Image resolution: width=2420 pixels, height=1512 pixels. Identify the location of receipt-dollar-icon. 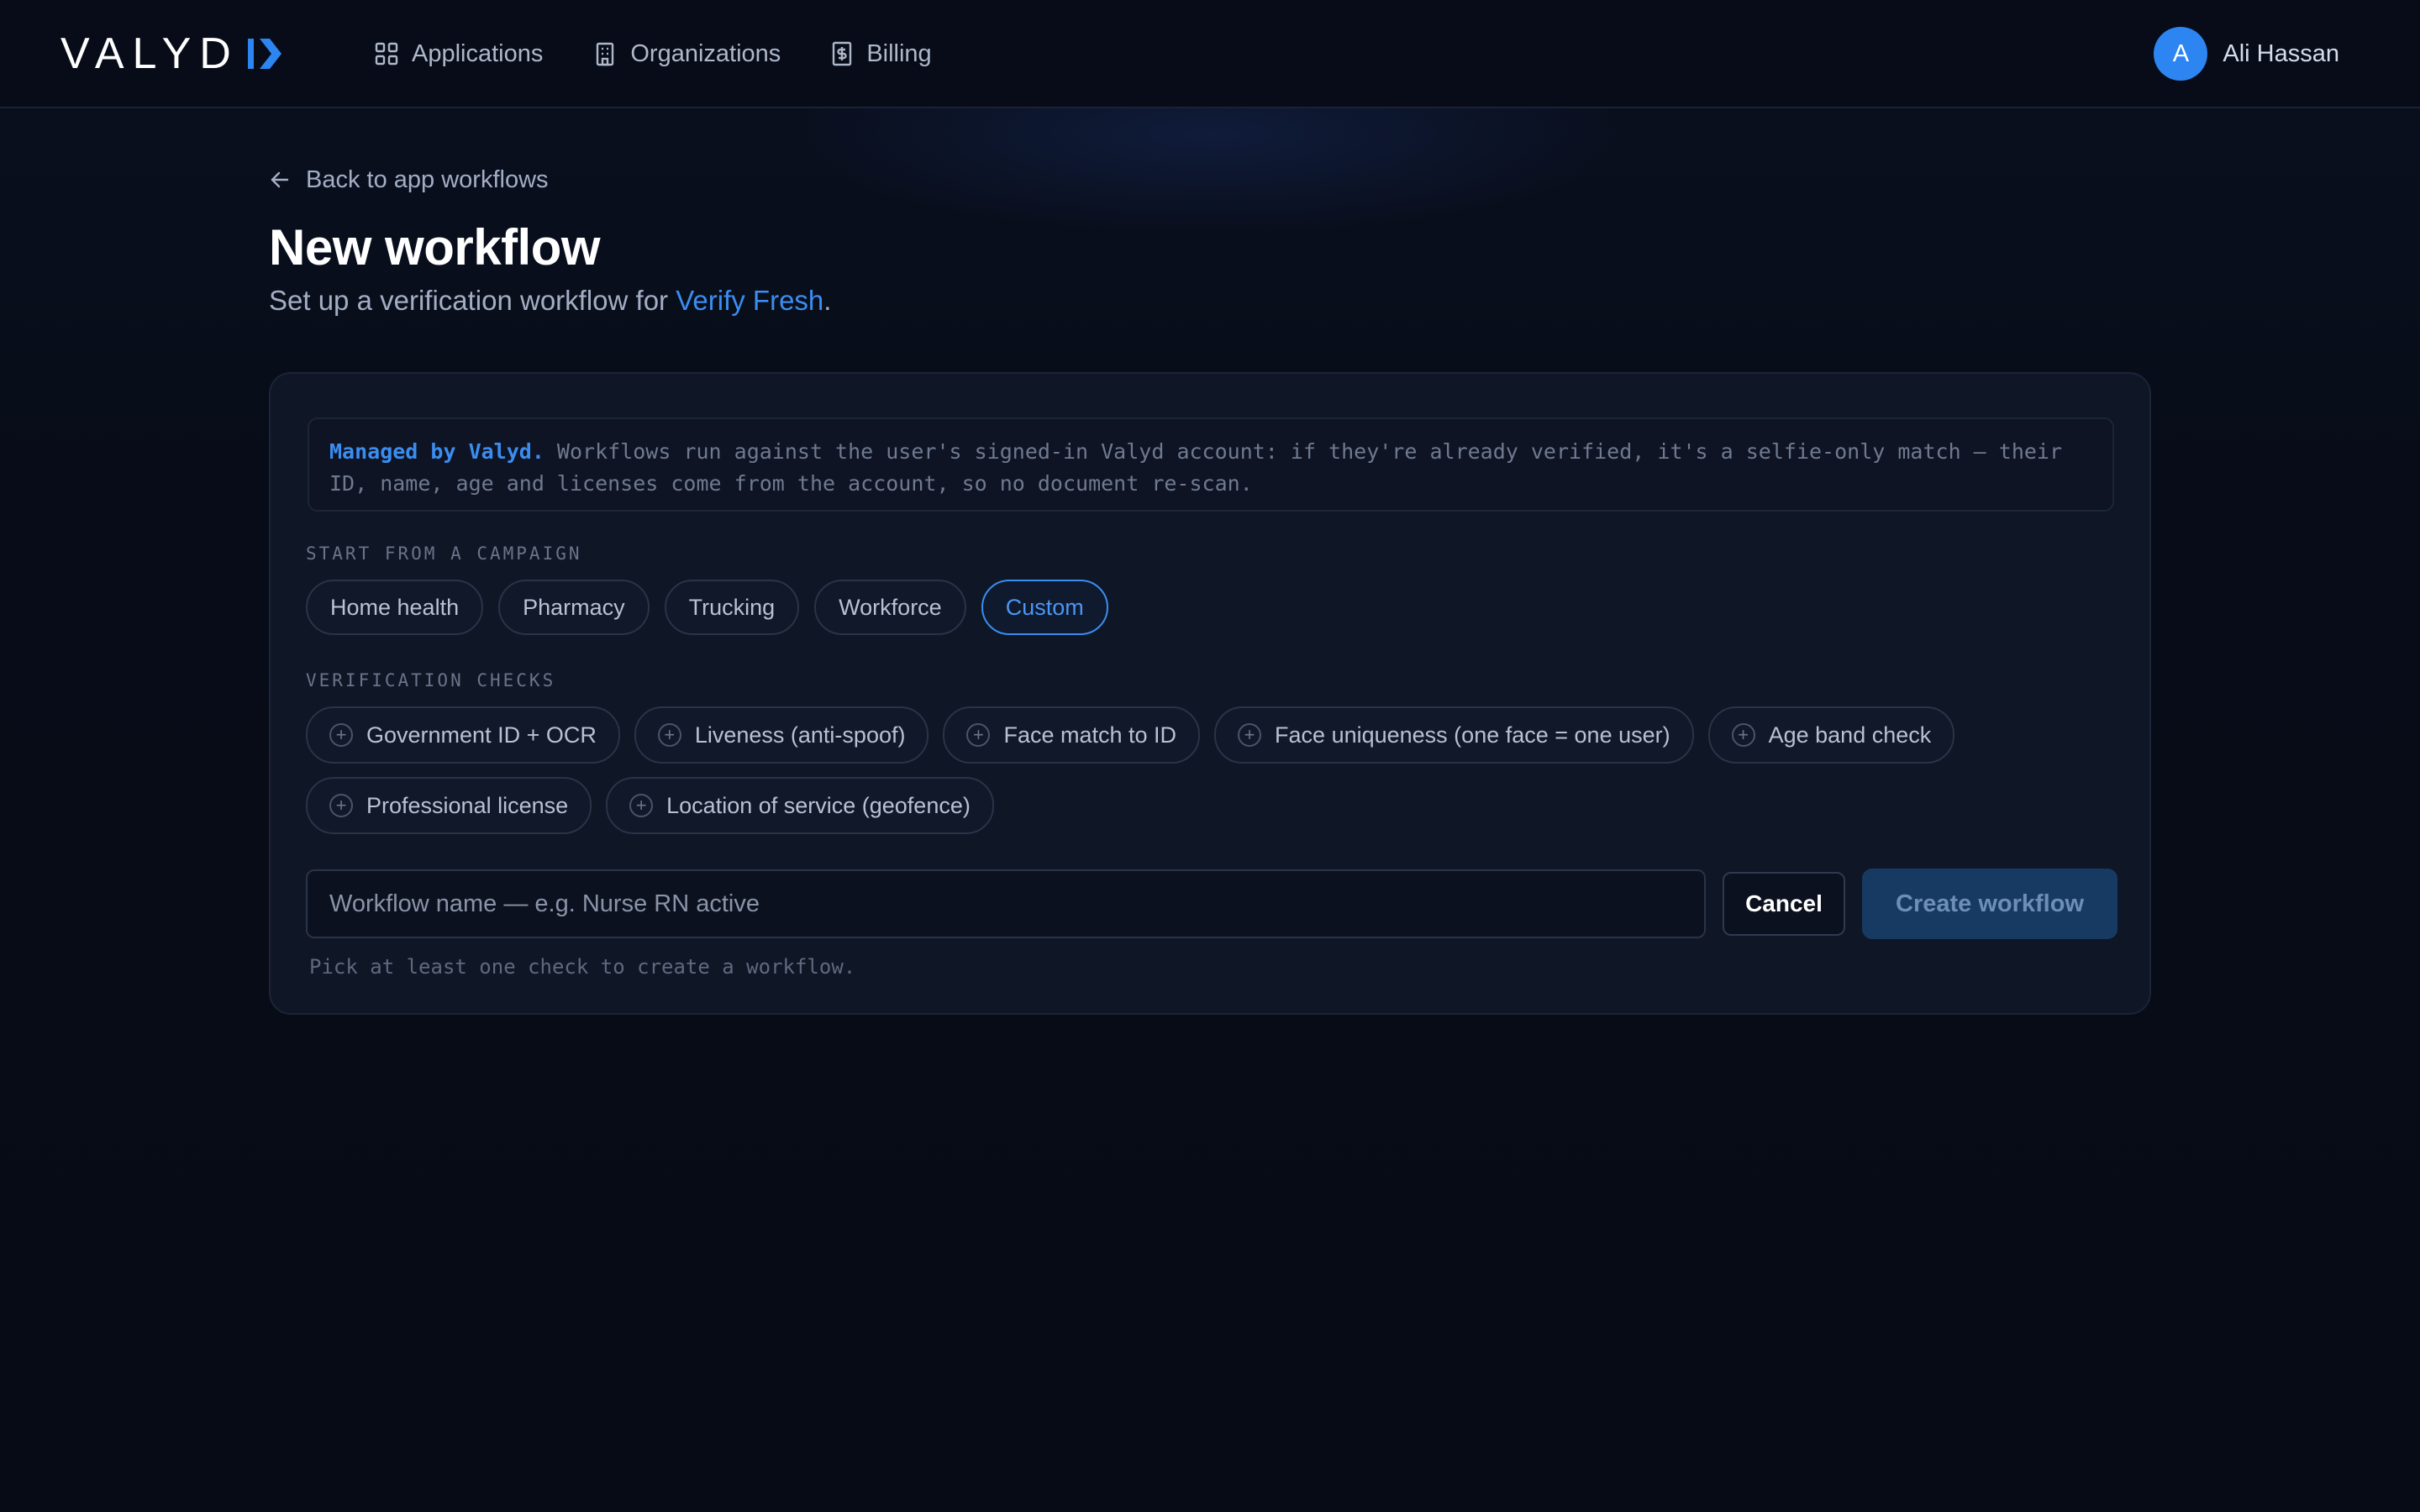
(842, 53).